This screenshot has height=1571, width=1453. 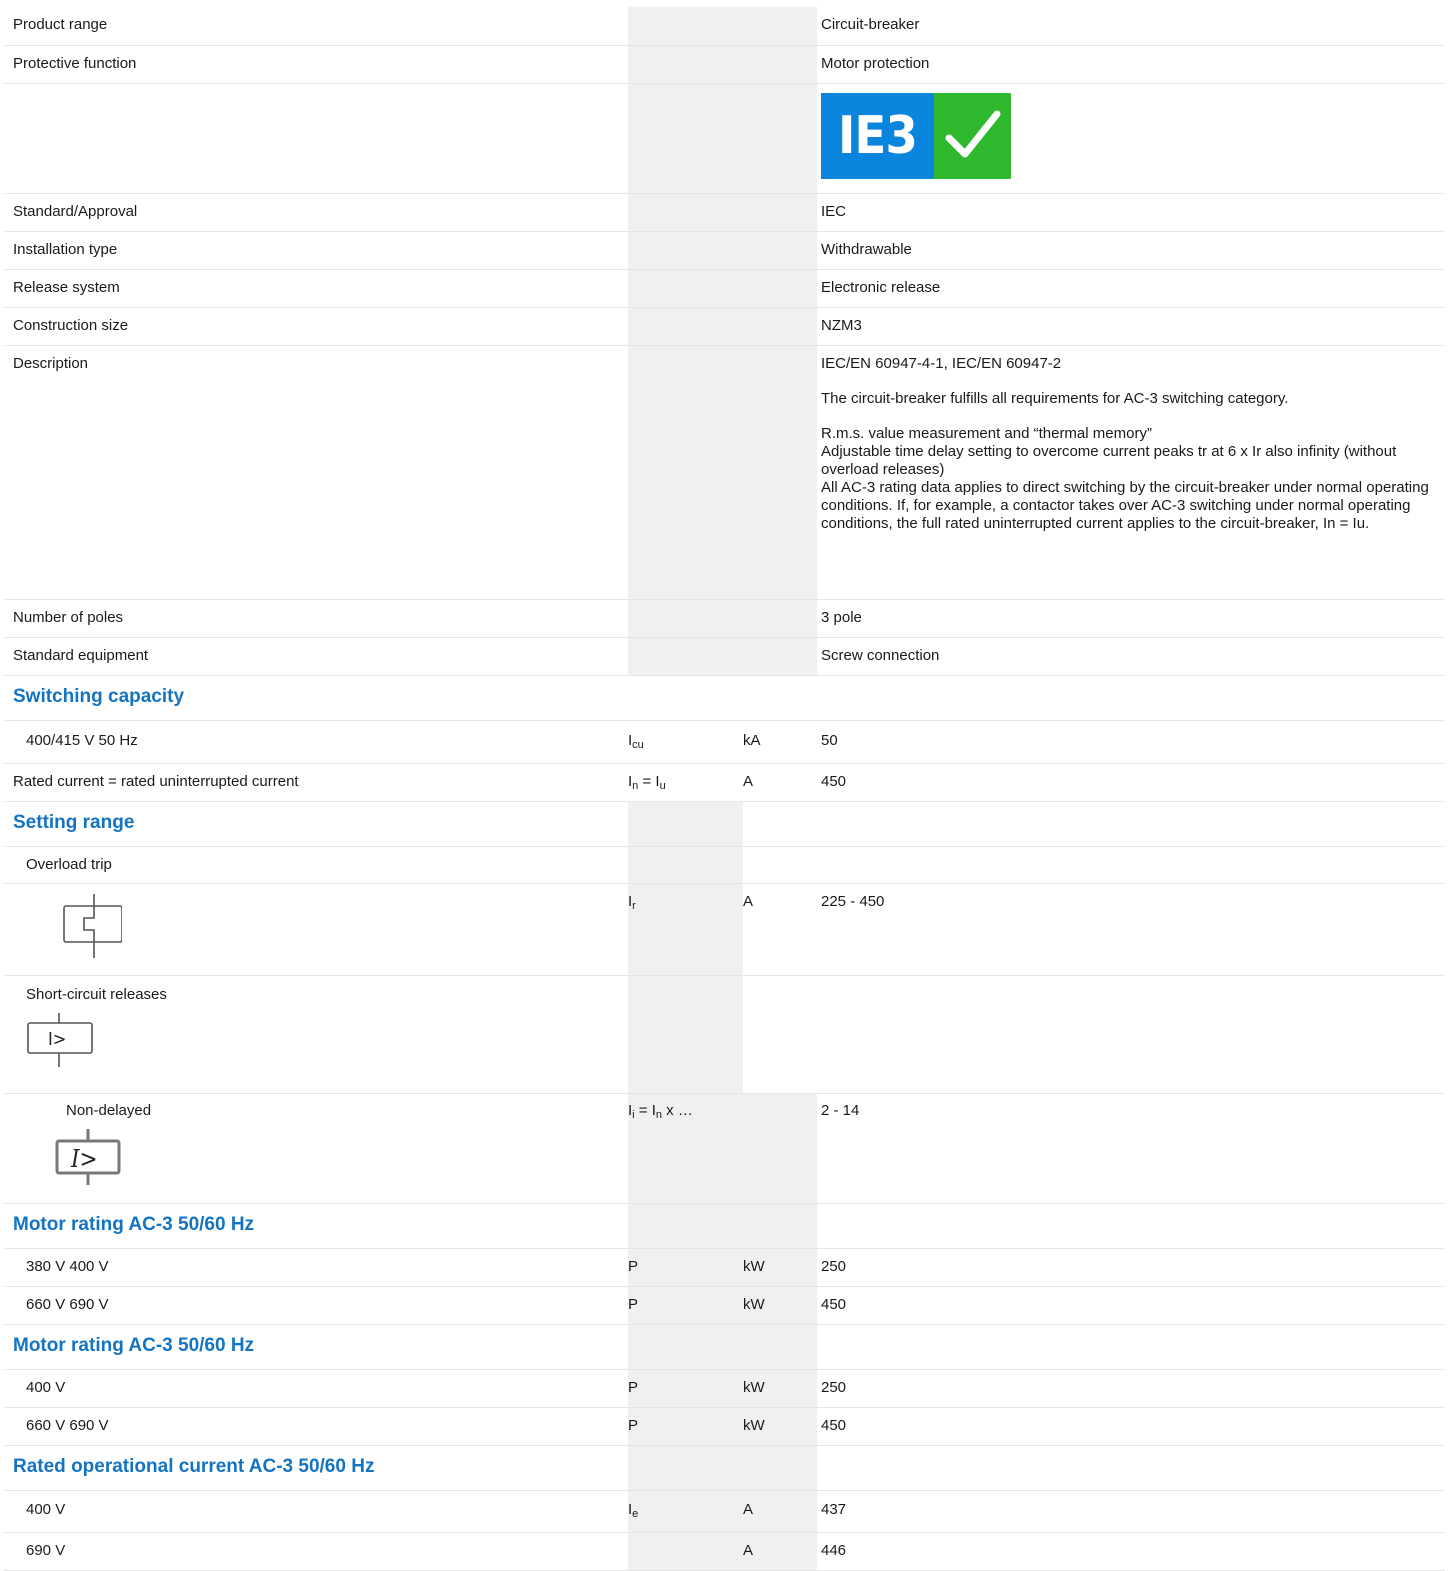 What do you see at coordinates (724, 1468) in the screenshot?
I see `section-rated-operational-current: Rated operational current AC-3 50/60 Hz` at bounding box center [724, 1468].